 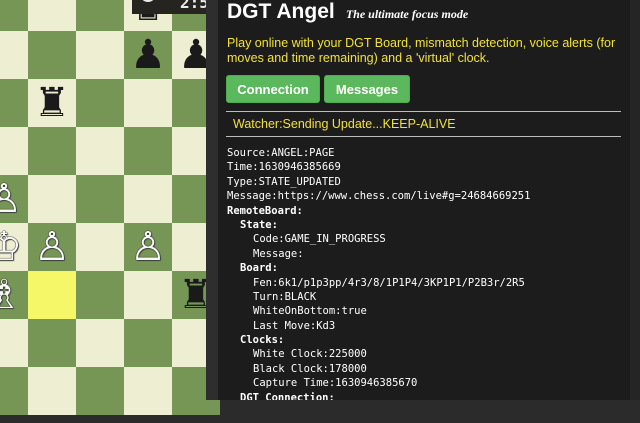 What do you see at coordinates (344, 124) in the screenshot?
I see `watcher-status: Watcher:Sending Update...KEEP-ALIVE` at bounding box center [344, 124].